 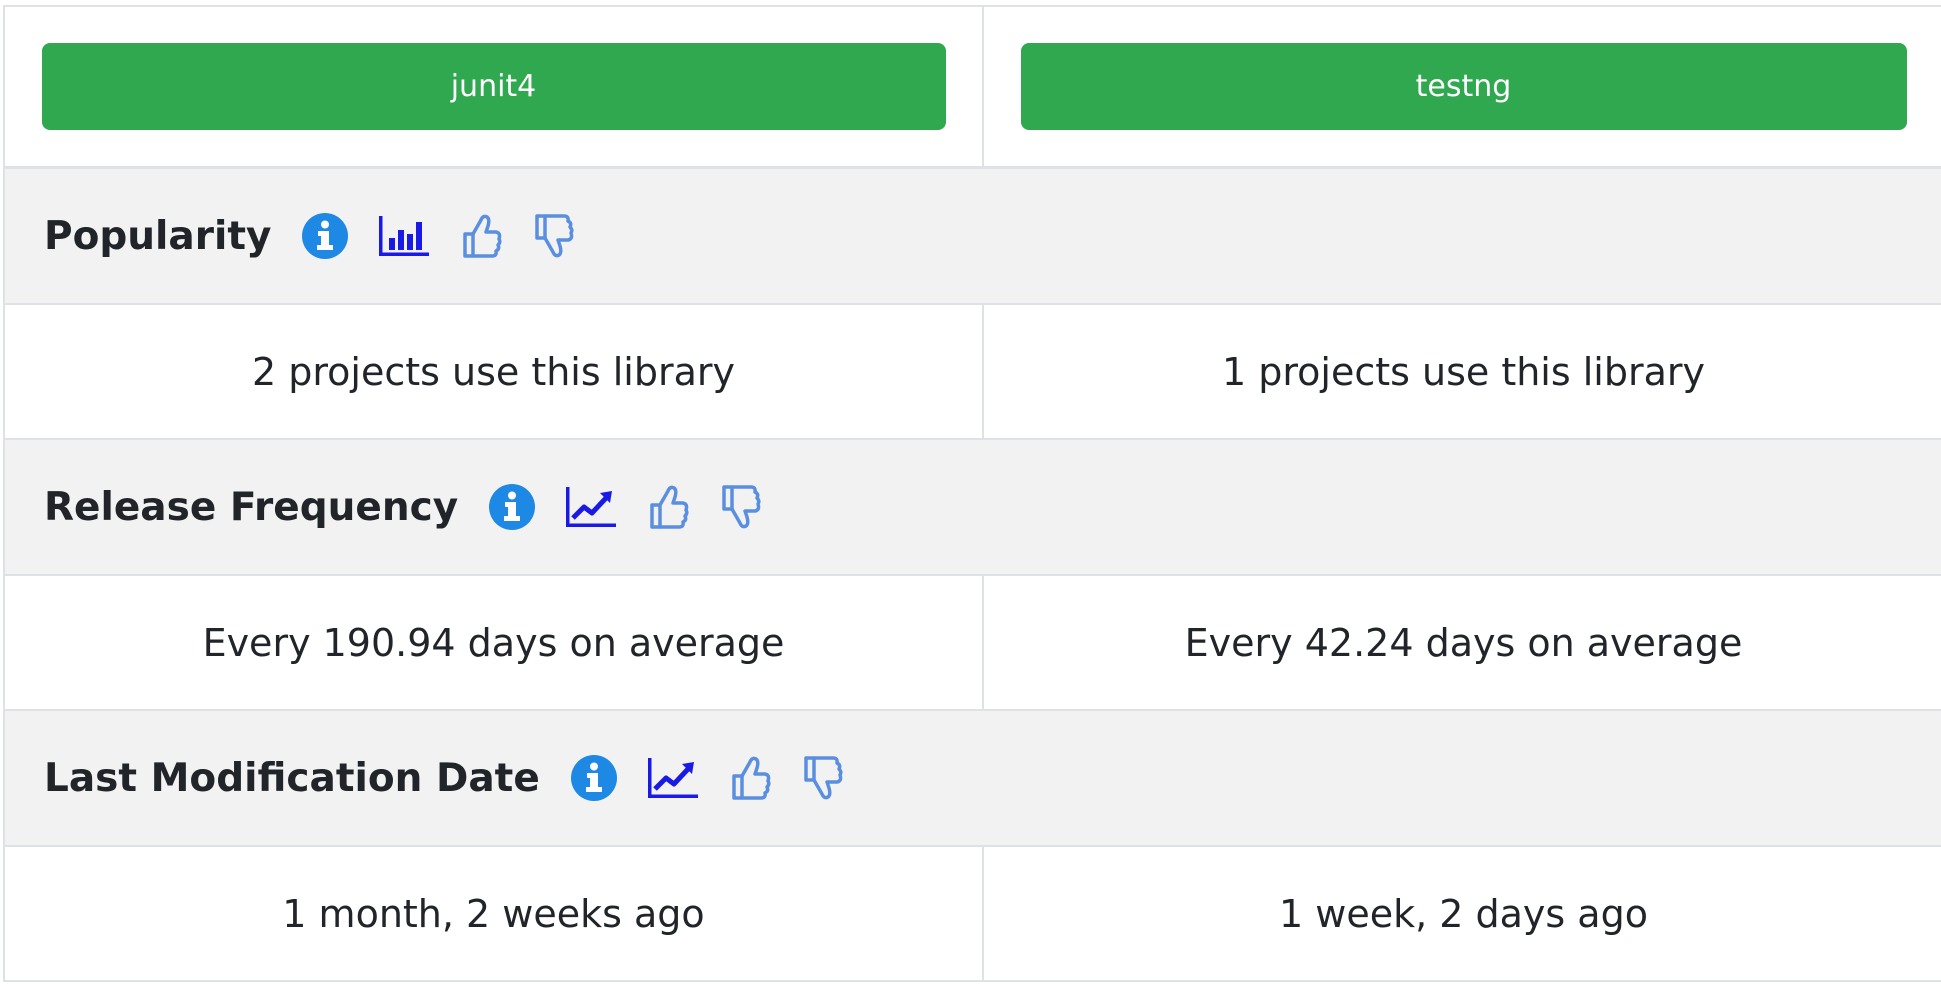 I want to click on value-cell: Every 42.24 days on average, so click(x=1462, y=642).